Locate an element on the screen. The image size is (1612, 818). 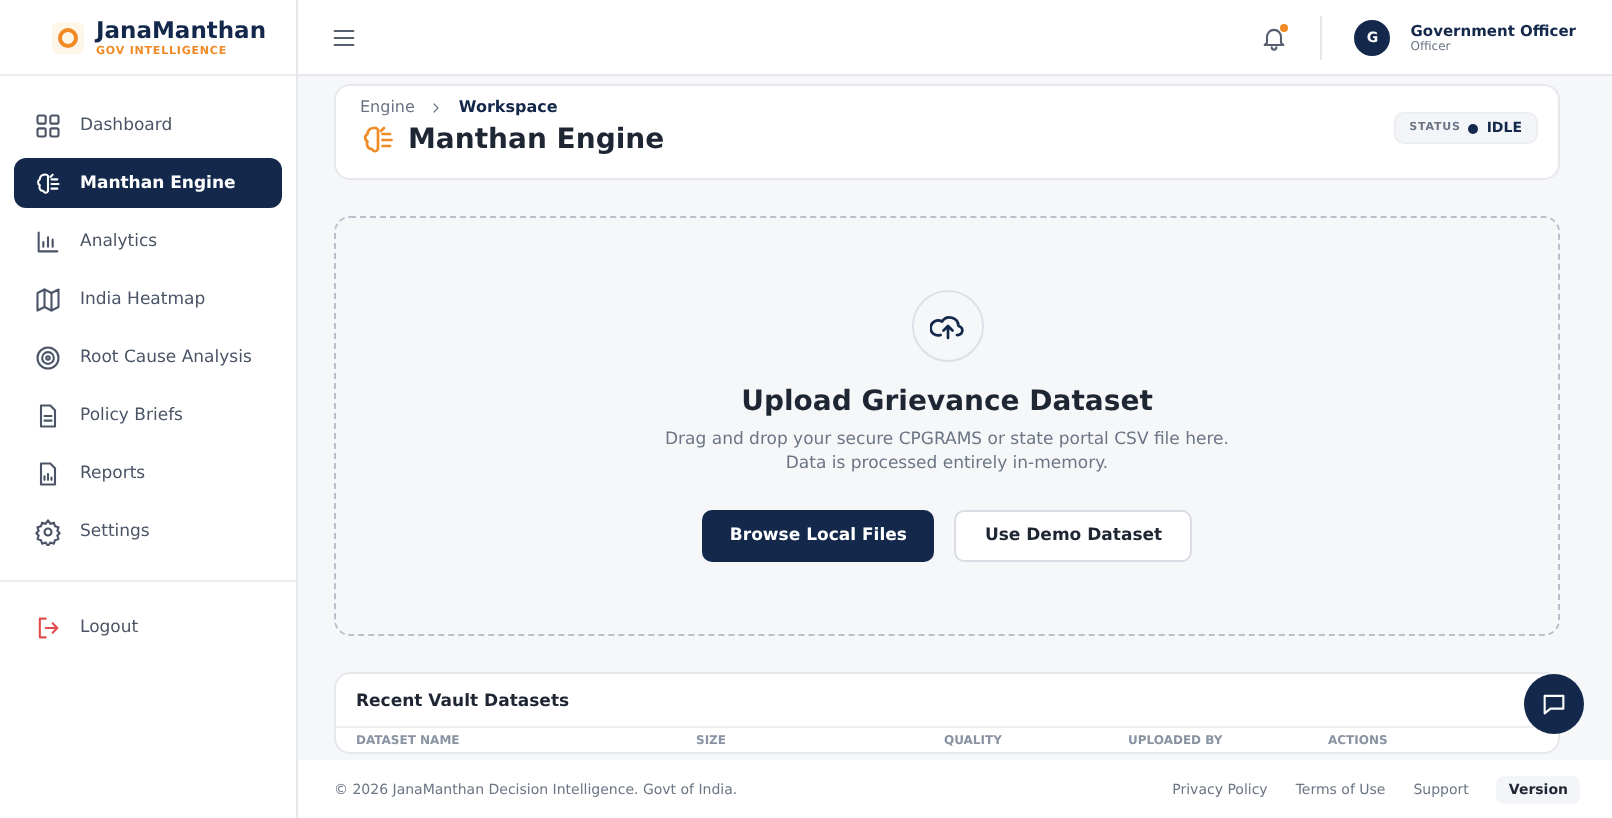
chat-icon is located at coordinates (1554, 704).